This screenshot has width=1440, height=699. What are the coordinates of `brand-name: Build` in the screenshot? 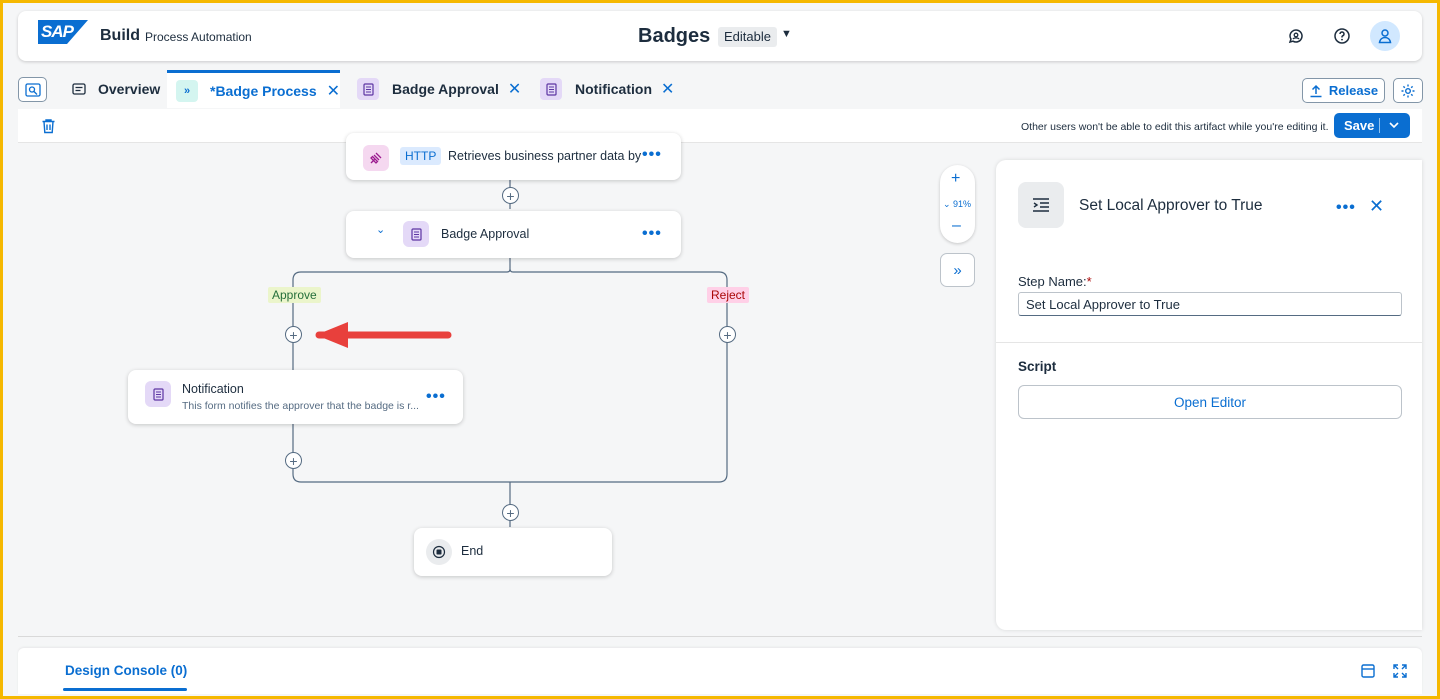 It's located at (120, 35).